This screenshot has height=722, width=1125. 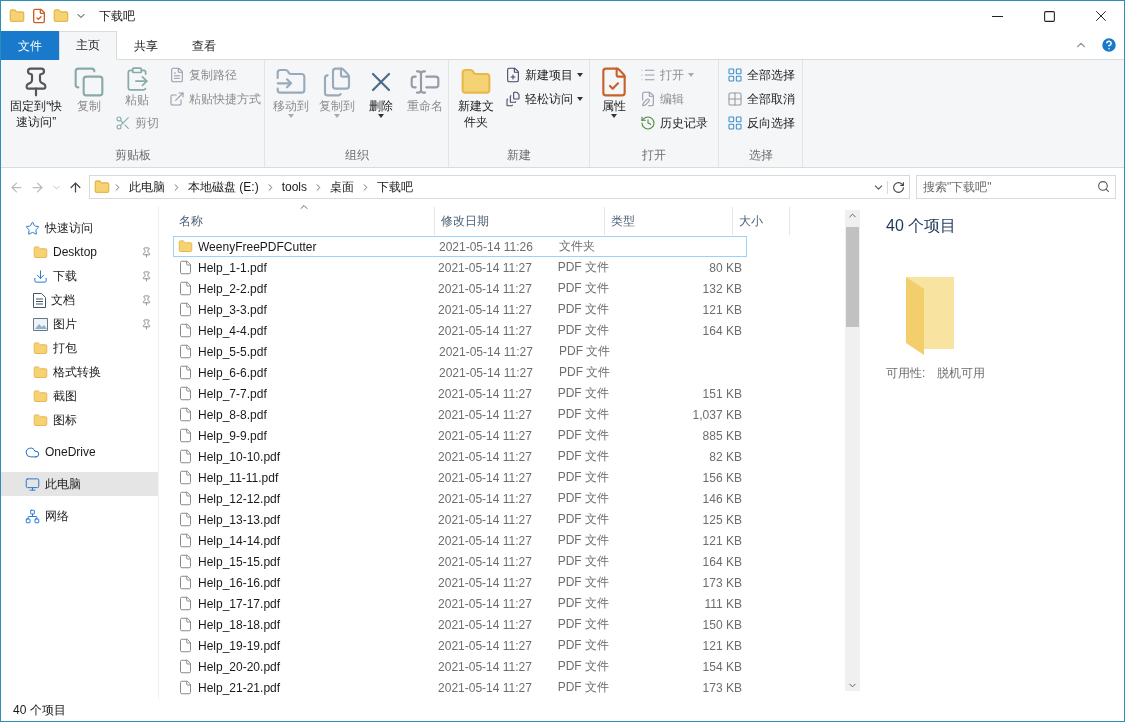 I want to click on file-row: Help_21-21.pdf 2021-05-14 11:27 PDF 文件 173 KB, so click(x=460, y=687).